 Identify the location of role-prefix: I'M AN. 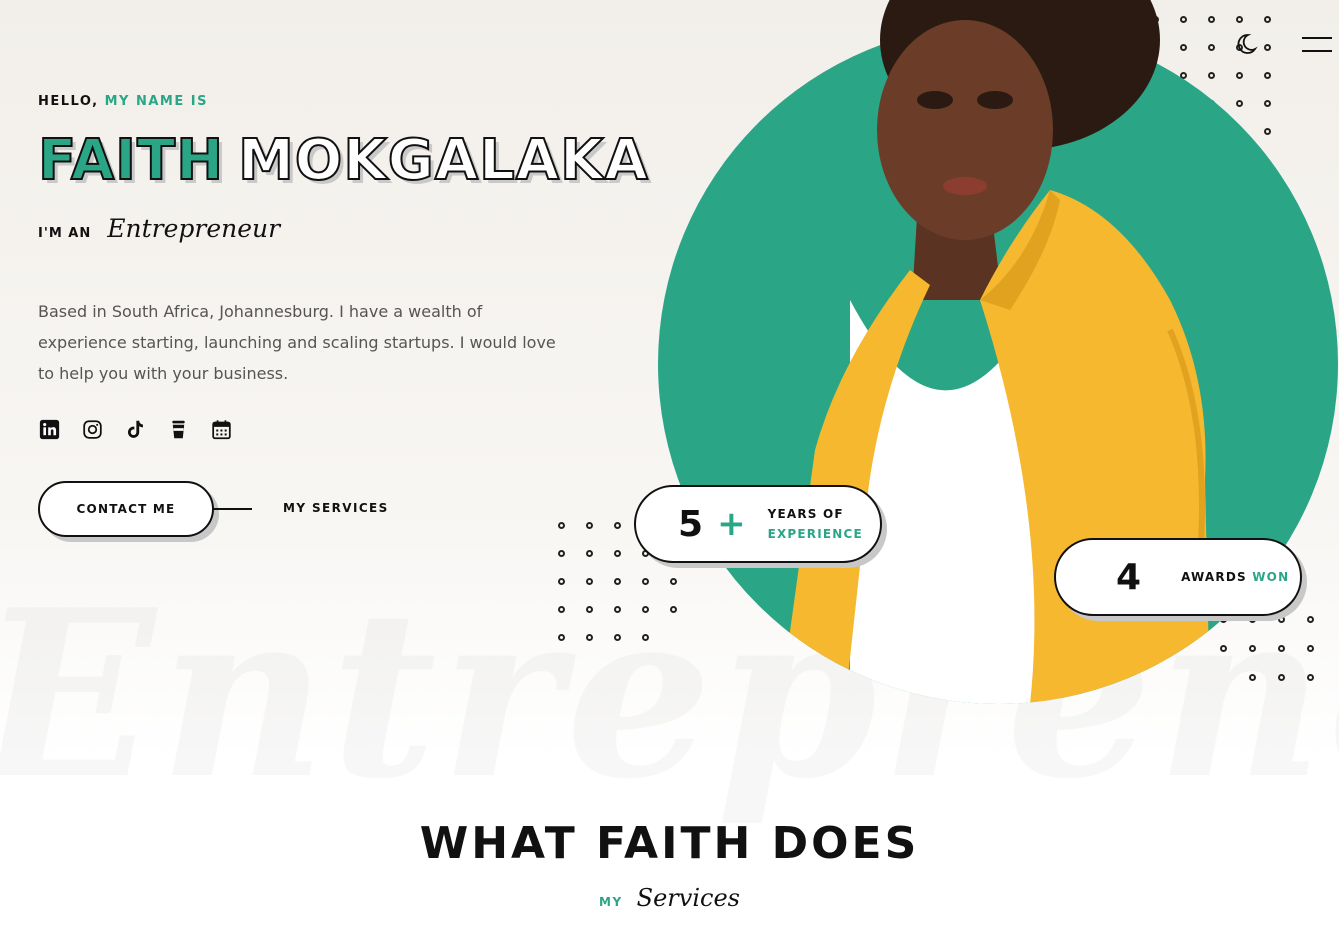
(65, 233).